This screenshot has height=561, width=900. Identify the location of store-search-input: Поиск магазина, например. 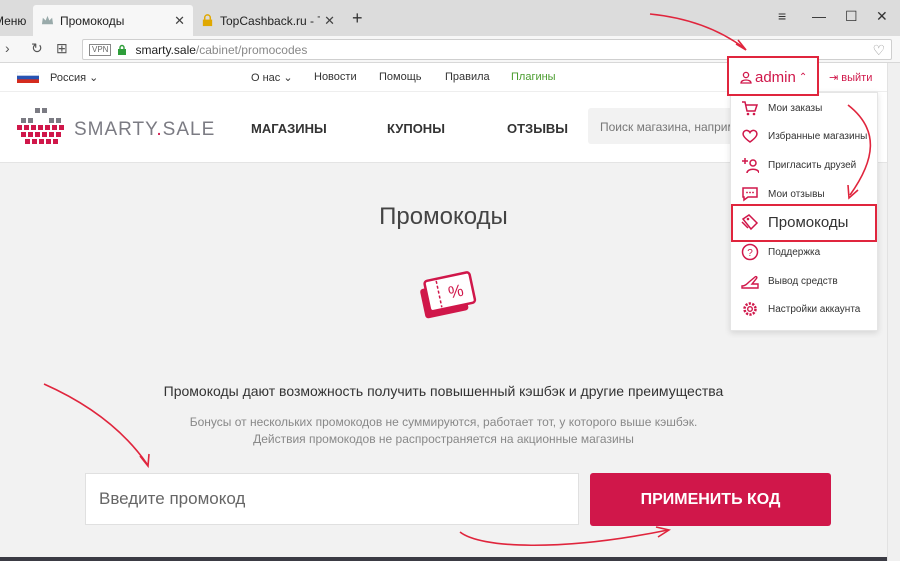
(663, 126).